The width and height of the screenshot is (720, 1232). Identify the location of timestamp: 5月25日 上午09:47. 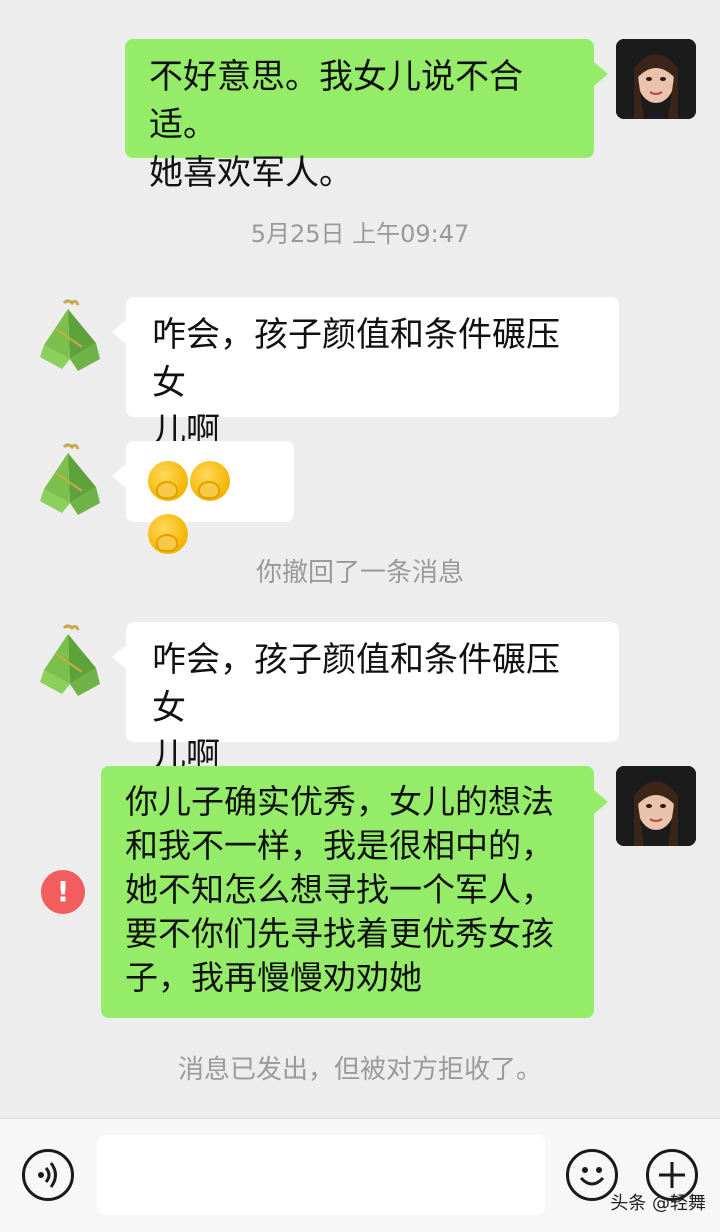
(360, 234).